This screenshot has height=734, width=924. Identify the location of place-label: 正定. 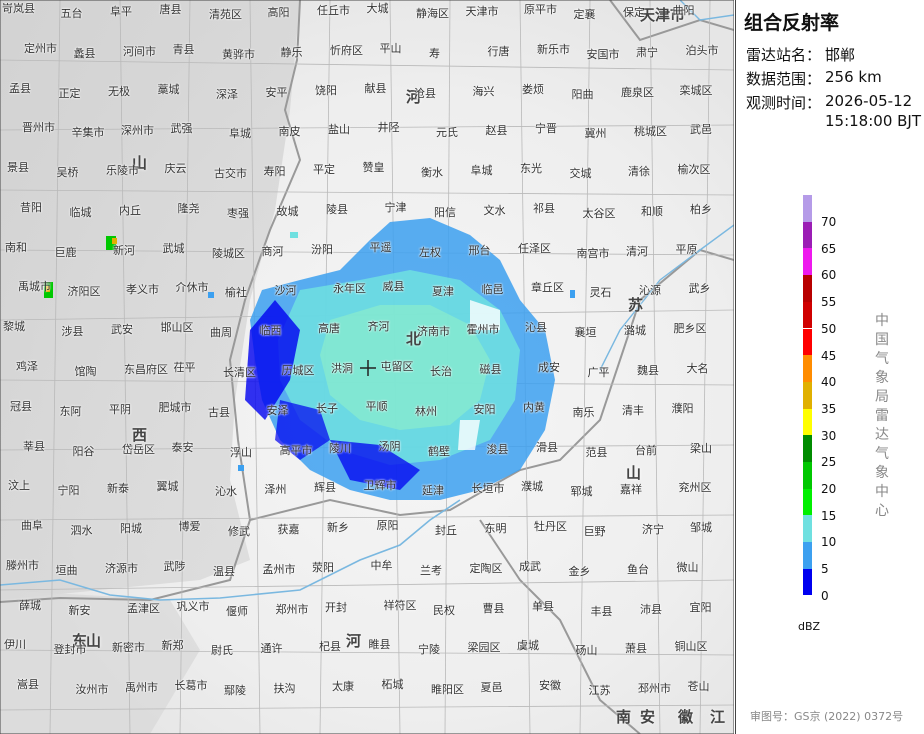
(69, 93).